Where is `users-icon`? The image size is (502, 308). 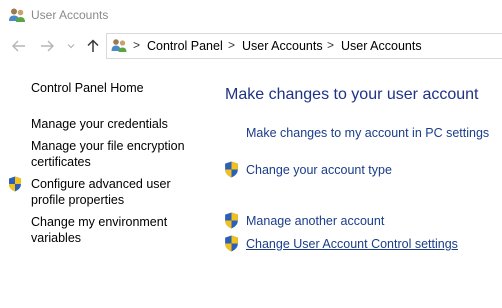
users-icon is located at coordinates (17, 15).